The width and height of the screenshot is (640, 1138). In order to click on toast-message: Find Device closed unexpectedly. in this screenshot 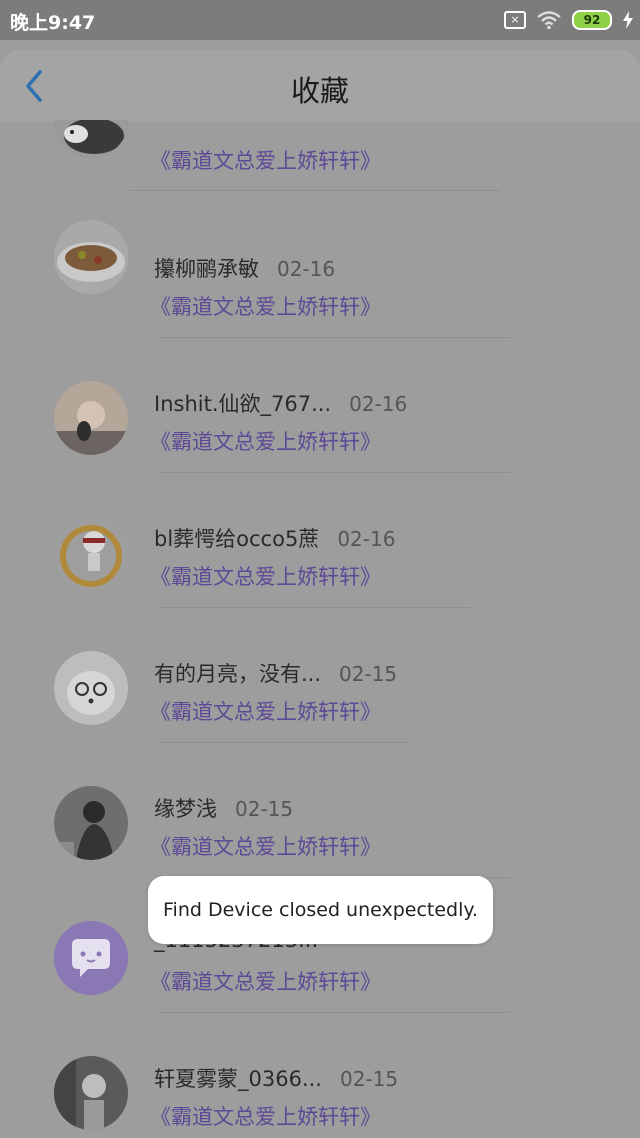, I will do `click(320, 910)`.